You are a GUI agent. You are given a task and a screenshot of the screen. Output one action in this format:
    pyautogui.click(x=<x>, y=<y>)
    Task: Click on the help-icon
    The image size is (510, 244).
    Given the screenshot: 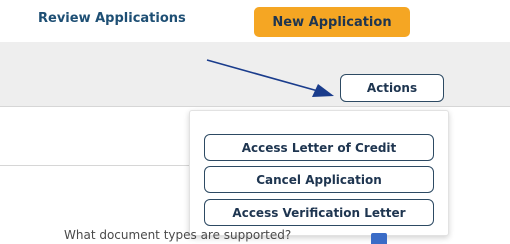 What is the action you would take?
    pyautogui.click(x=379, y=238)
    